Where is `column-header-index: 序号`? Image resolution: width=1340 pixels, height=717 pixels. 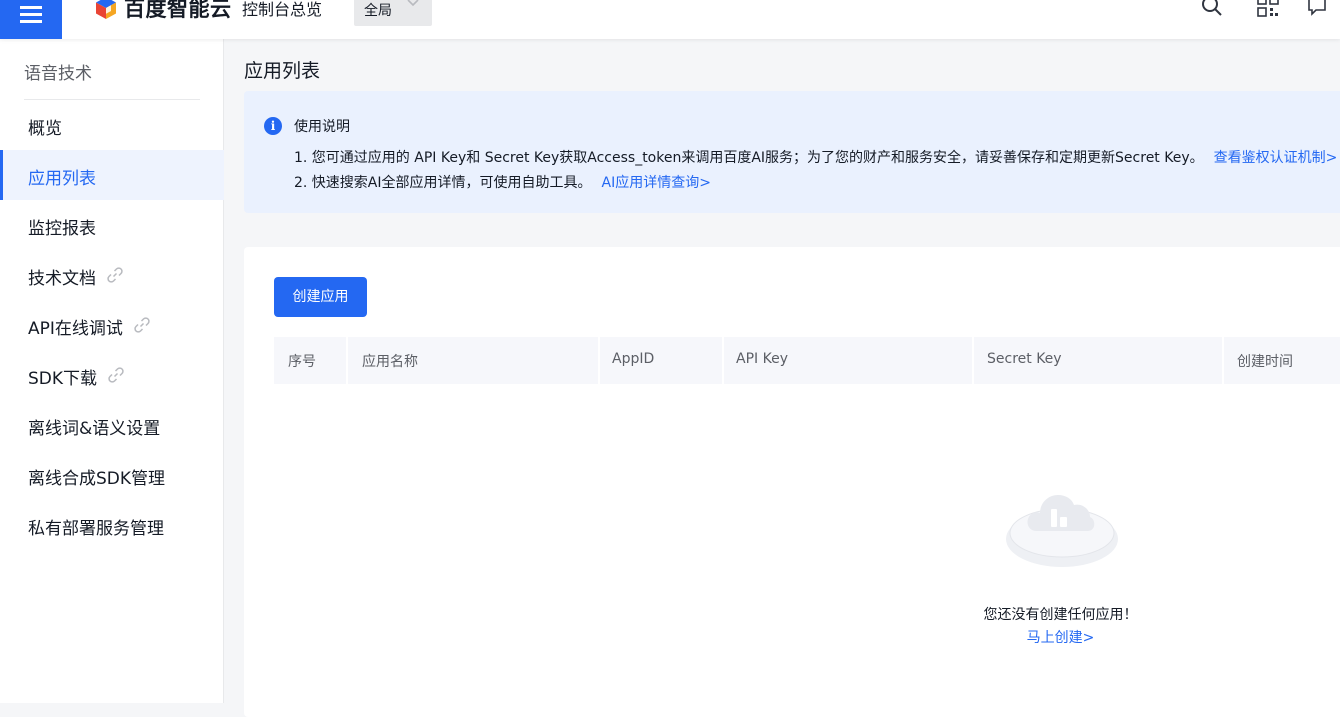
column-header-index: 序号 is located at coordinates (302, 362).